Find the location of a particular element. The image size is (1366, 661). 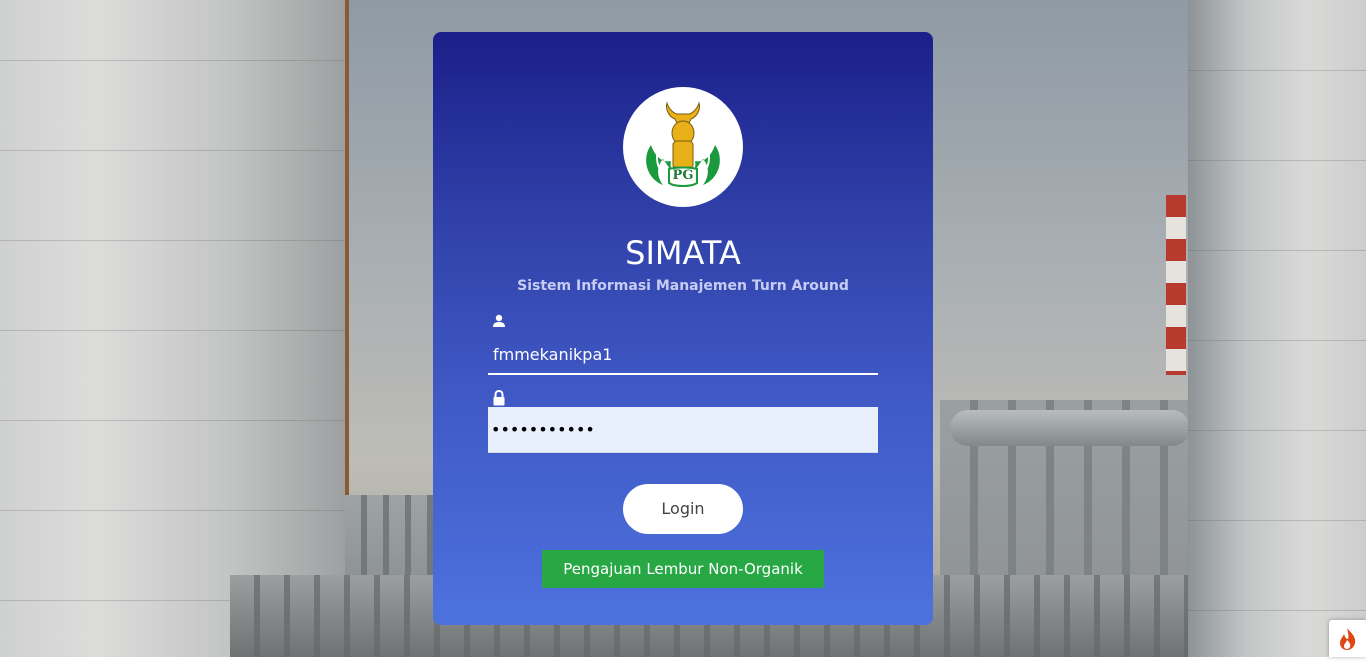

lock-icon is located at coordinates (499, 398).